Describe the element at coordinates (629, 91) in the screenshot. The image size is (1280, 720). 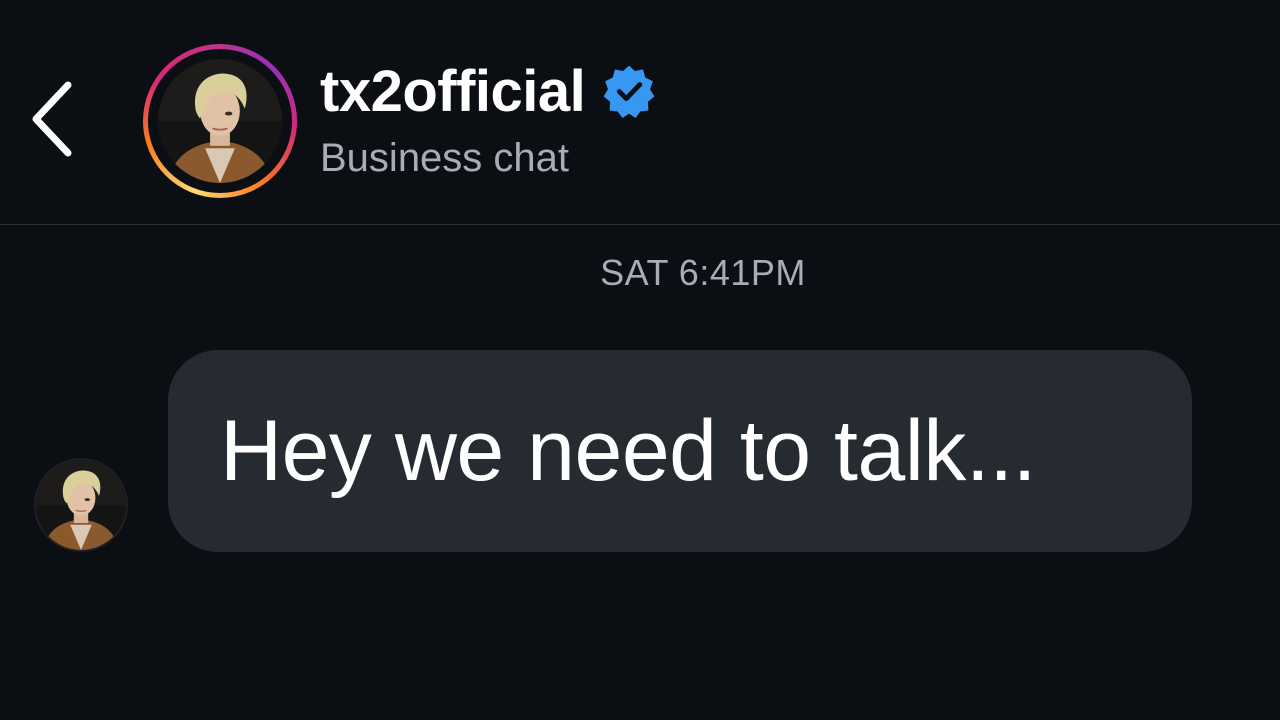
I see `verified-badge-icon` at that location.